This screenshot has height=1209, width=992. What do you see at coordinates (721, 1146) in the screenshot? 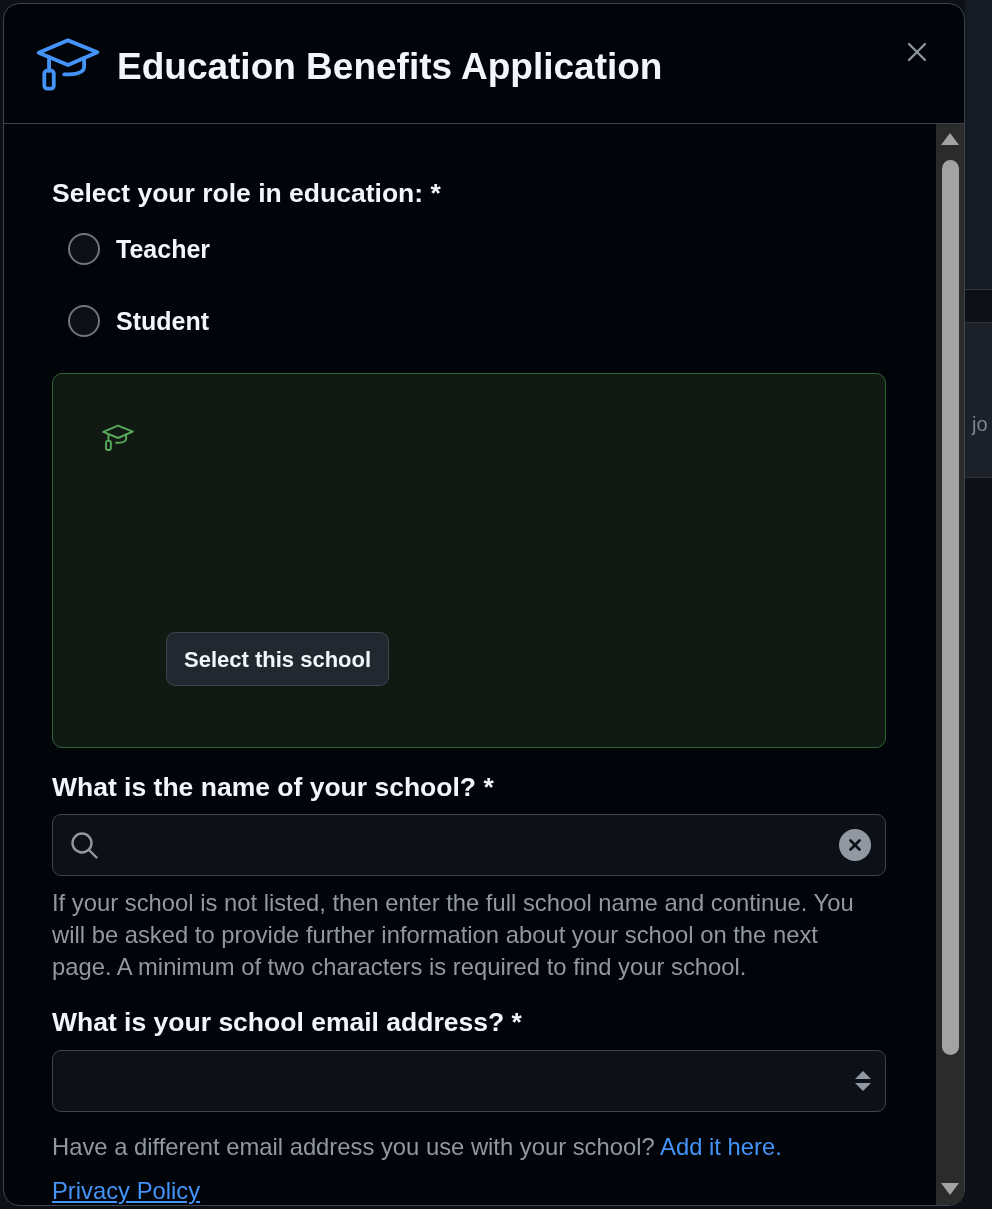
I see `add-email-link: Add it here.` at bounding box center [721, 1146].